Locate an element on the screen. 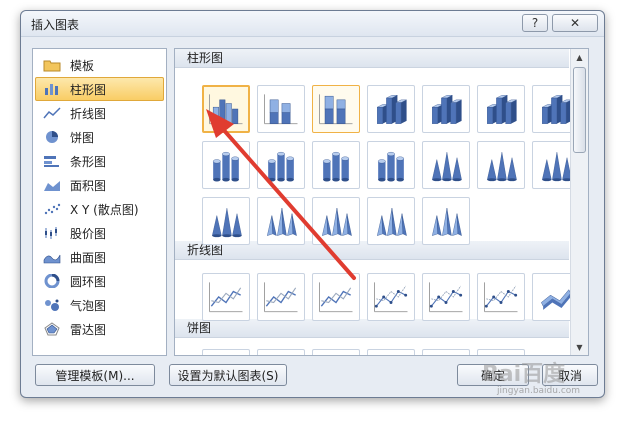  category-label: 面积图 is located at coordinates (88, 185).